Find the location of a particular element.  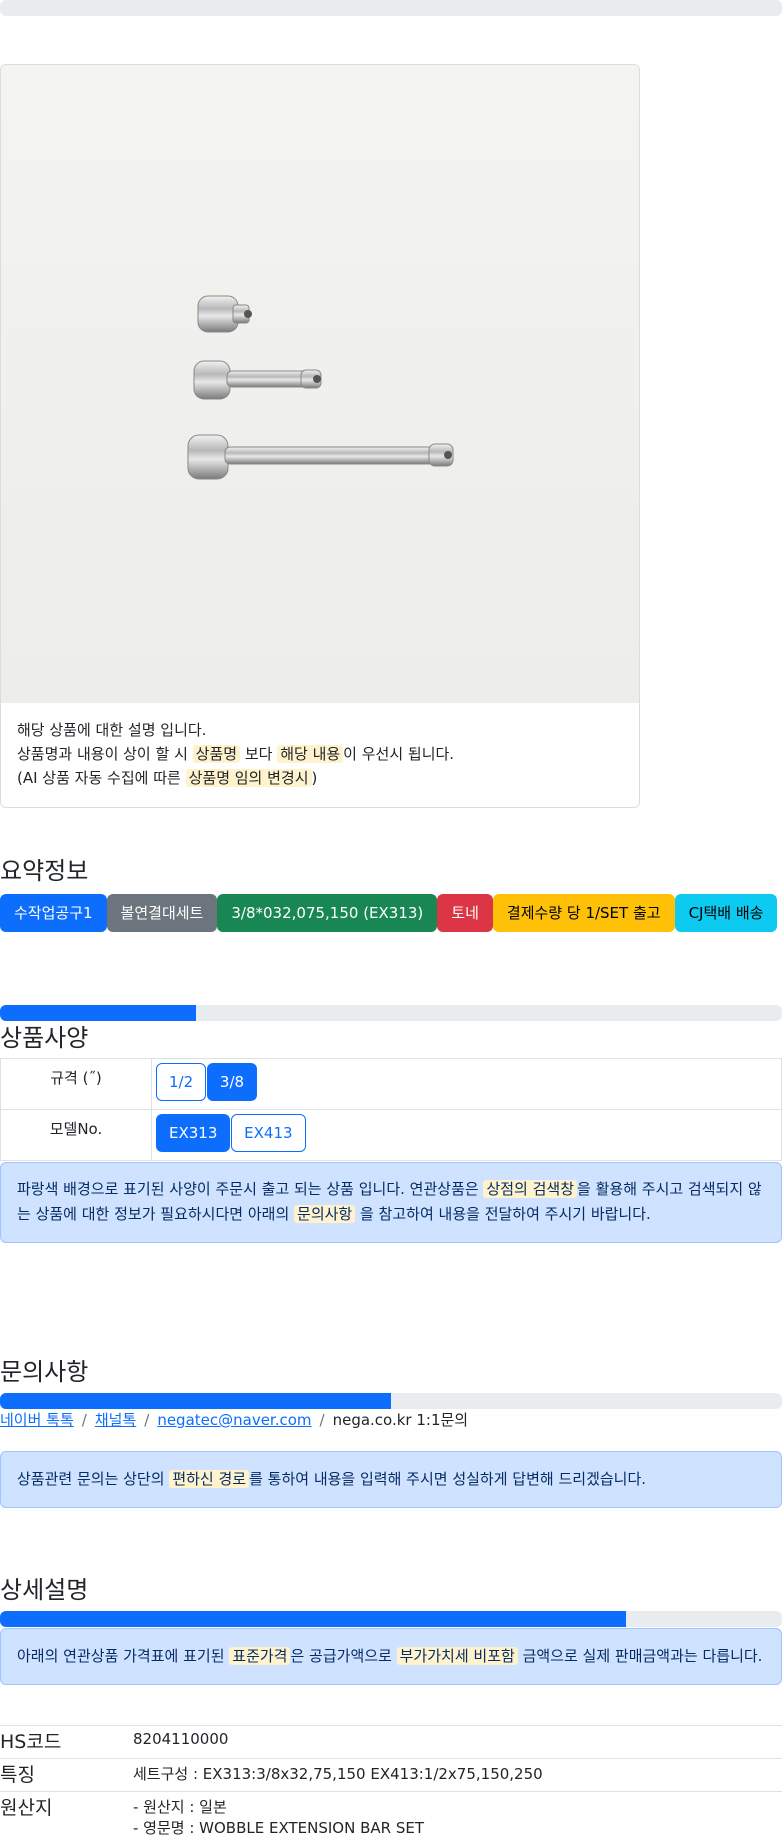

spec-options-model: EX313 EX413 is located at coordinates (466, 1135).